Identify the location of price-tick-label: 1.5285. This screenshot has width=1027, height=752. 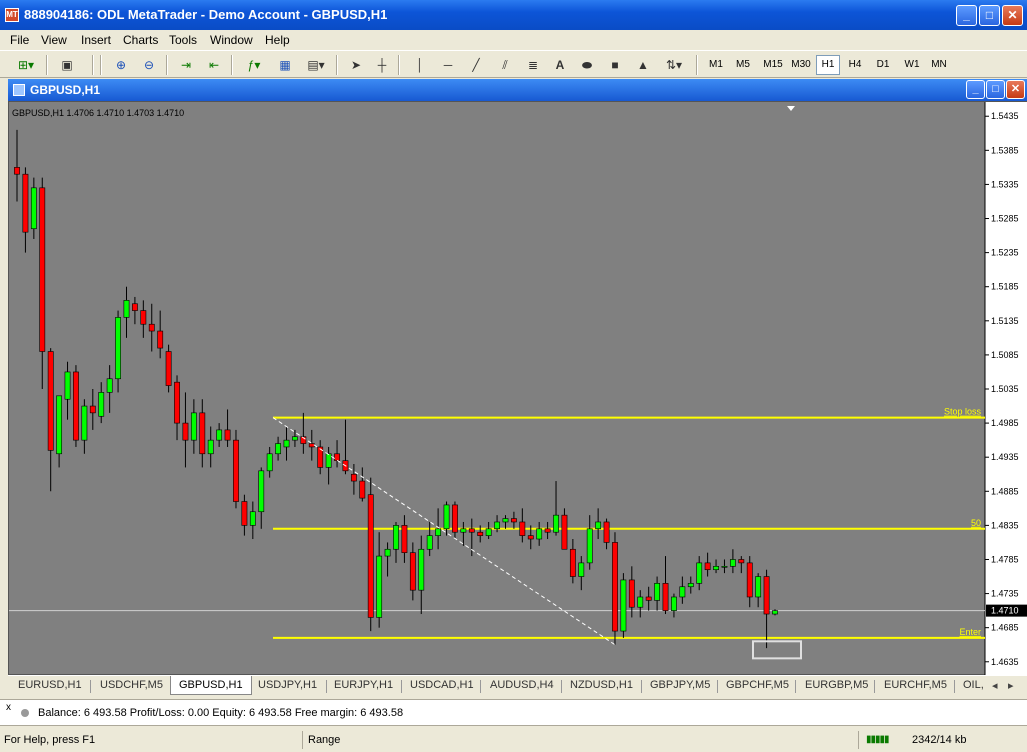
(1005, 219).